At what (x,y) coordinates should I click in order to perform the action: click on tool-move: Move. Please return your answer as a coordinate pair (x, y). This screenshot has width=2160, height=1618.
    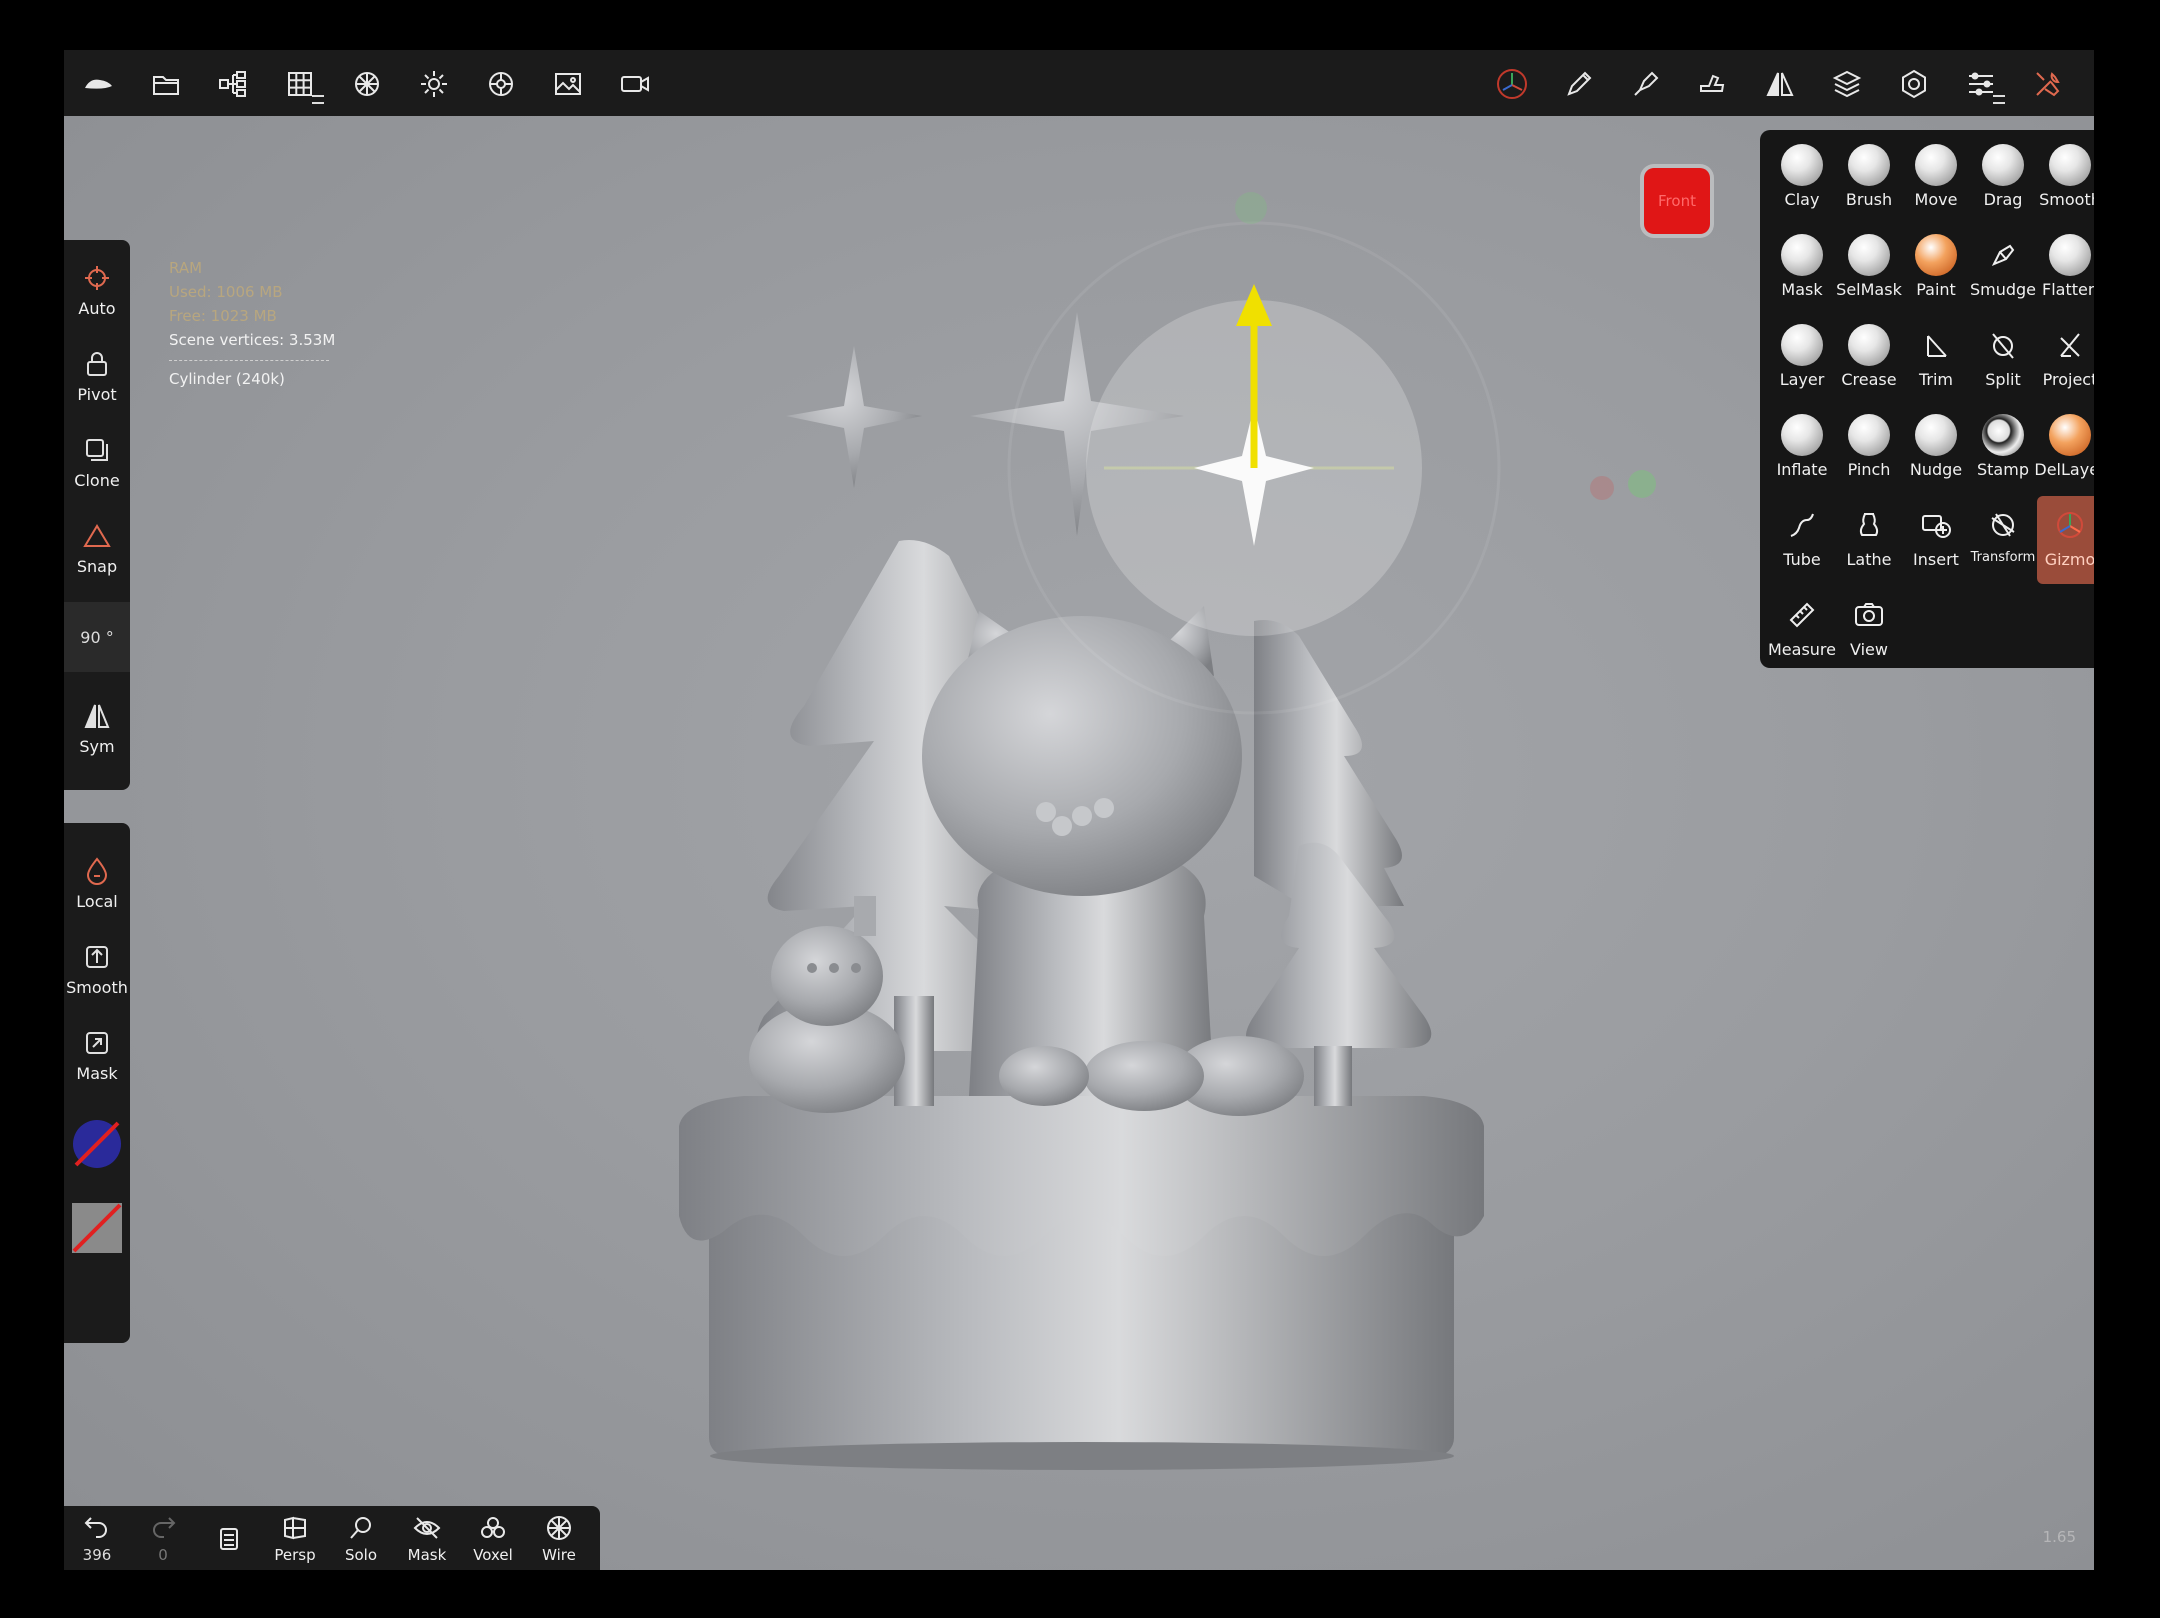
    Looking at the image, I should click on (1936, 180).